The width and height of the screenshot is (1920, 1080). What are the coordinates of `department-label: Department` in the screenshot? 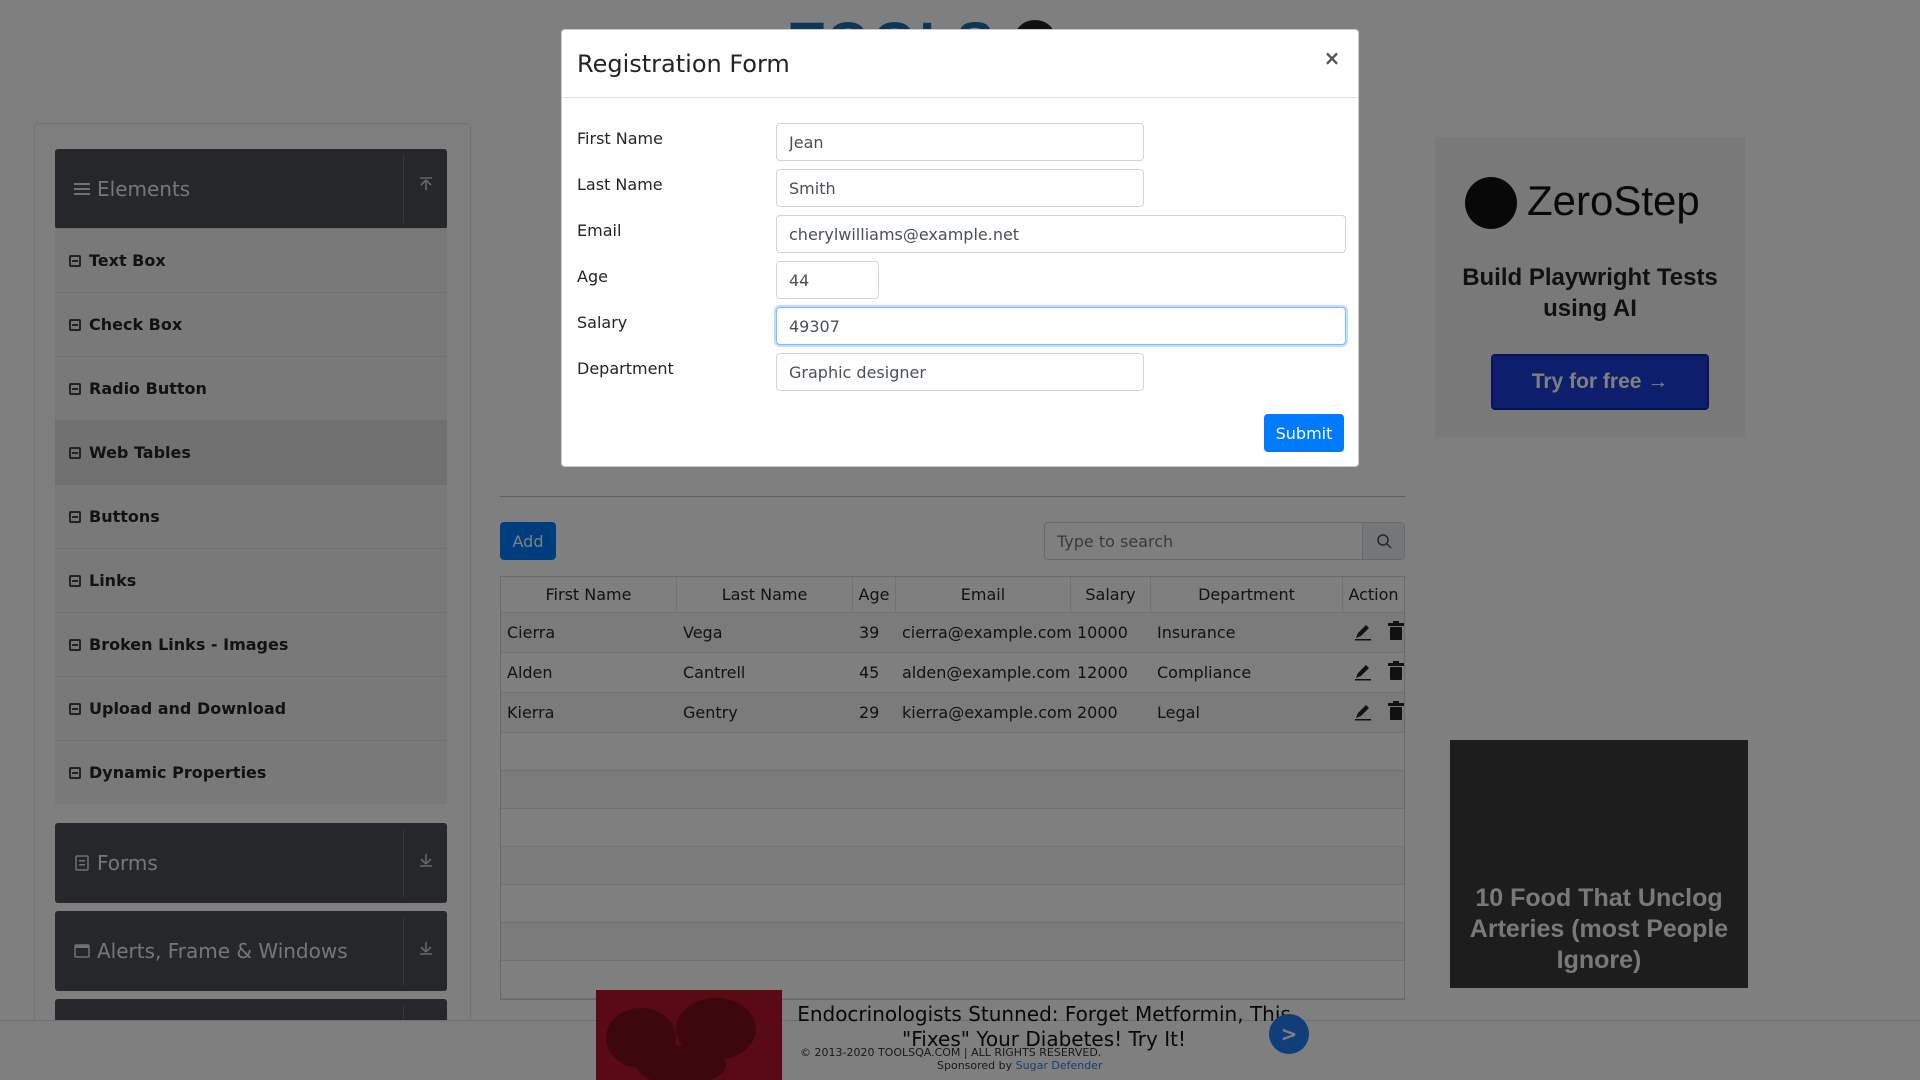 It's located at (625, 368).